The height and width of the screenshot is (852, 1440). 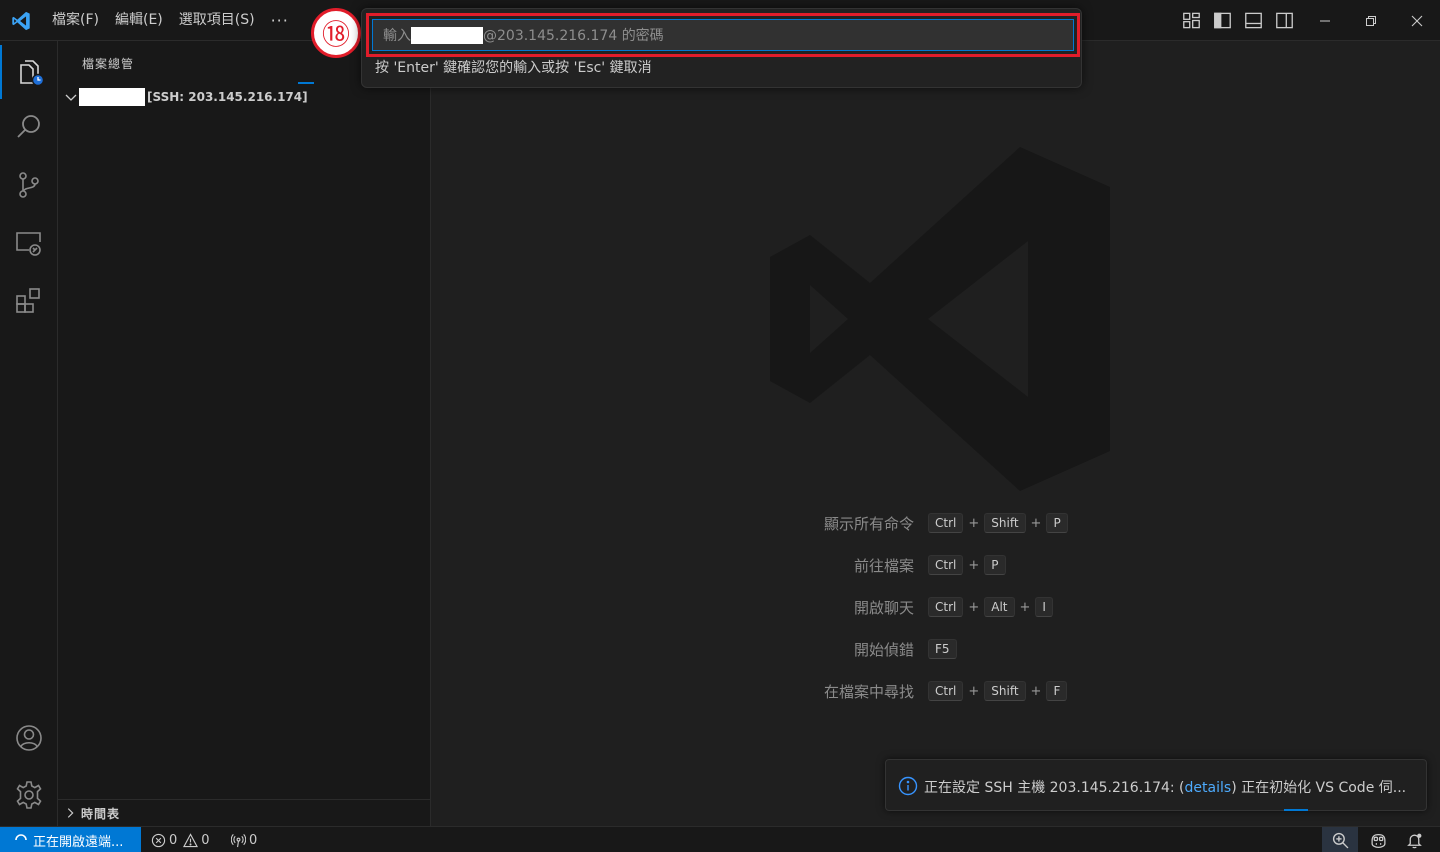 I want to click on account-icon, so click(x=29, y=738).